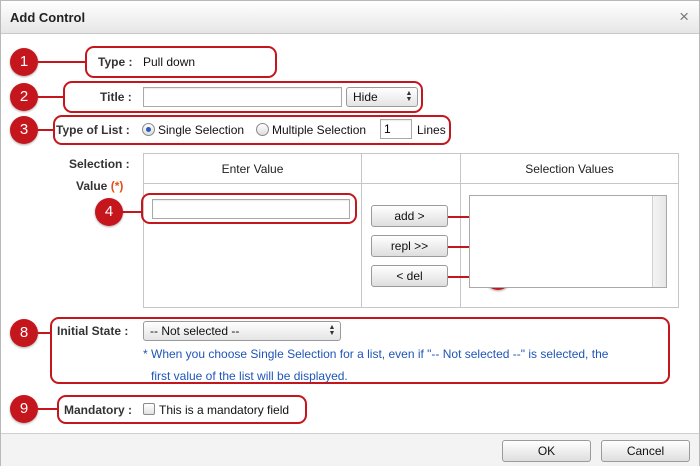 This screenshot has width=700, height=466. I want to click on add-button: add >, so click(409, 216).